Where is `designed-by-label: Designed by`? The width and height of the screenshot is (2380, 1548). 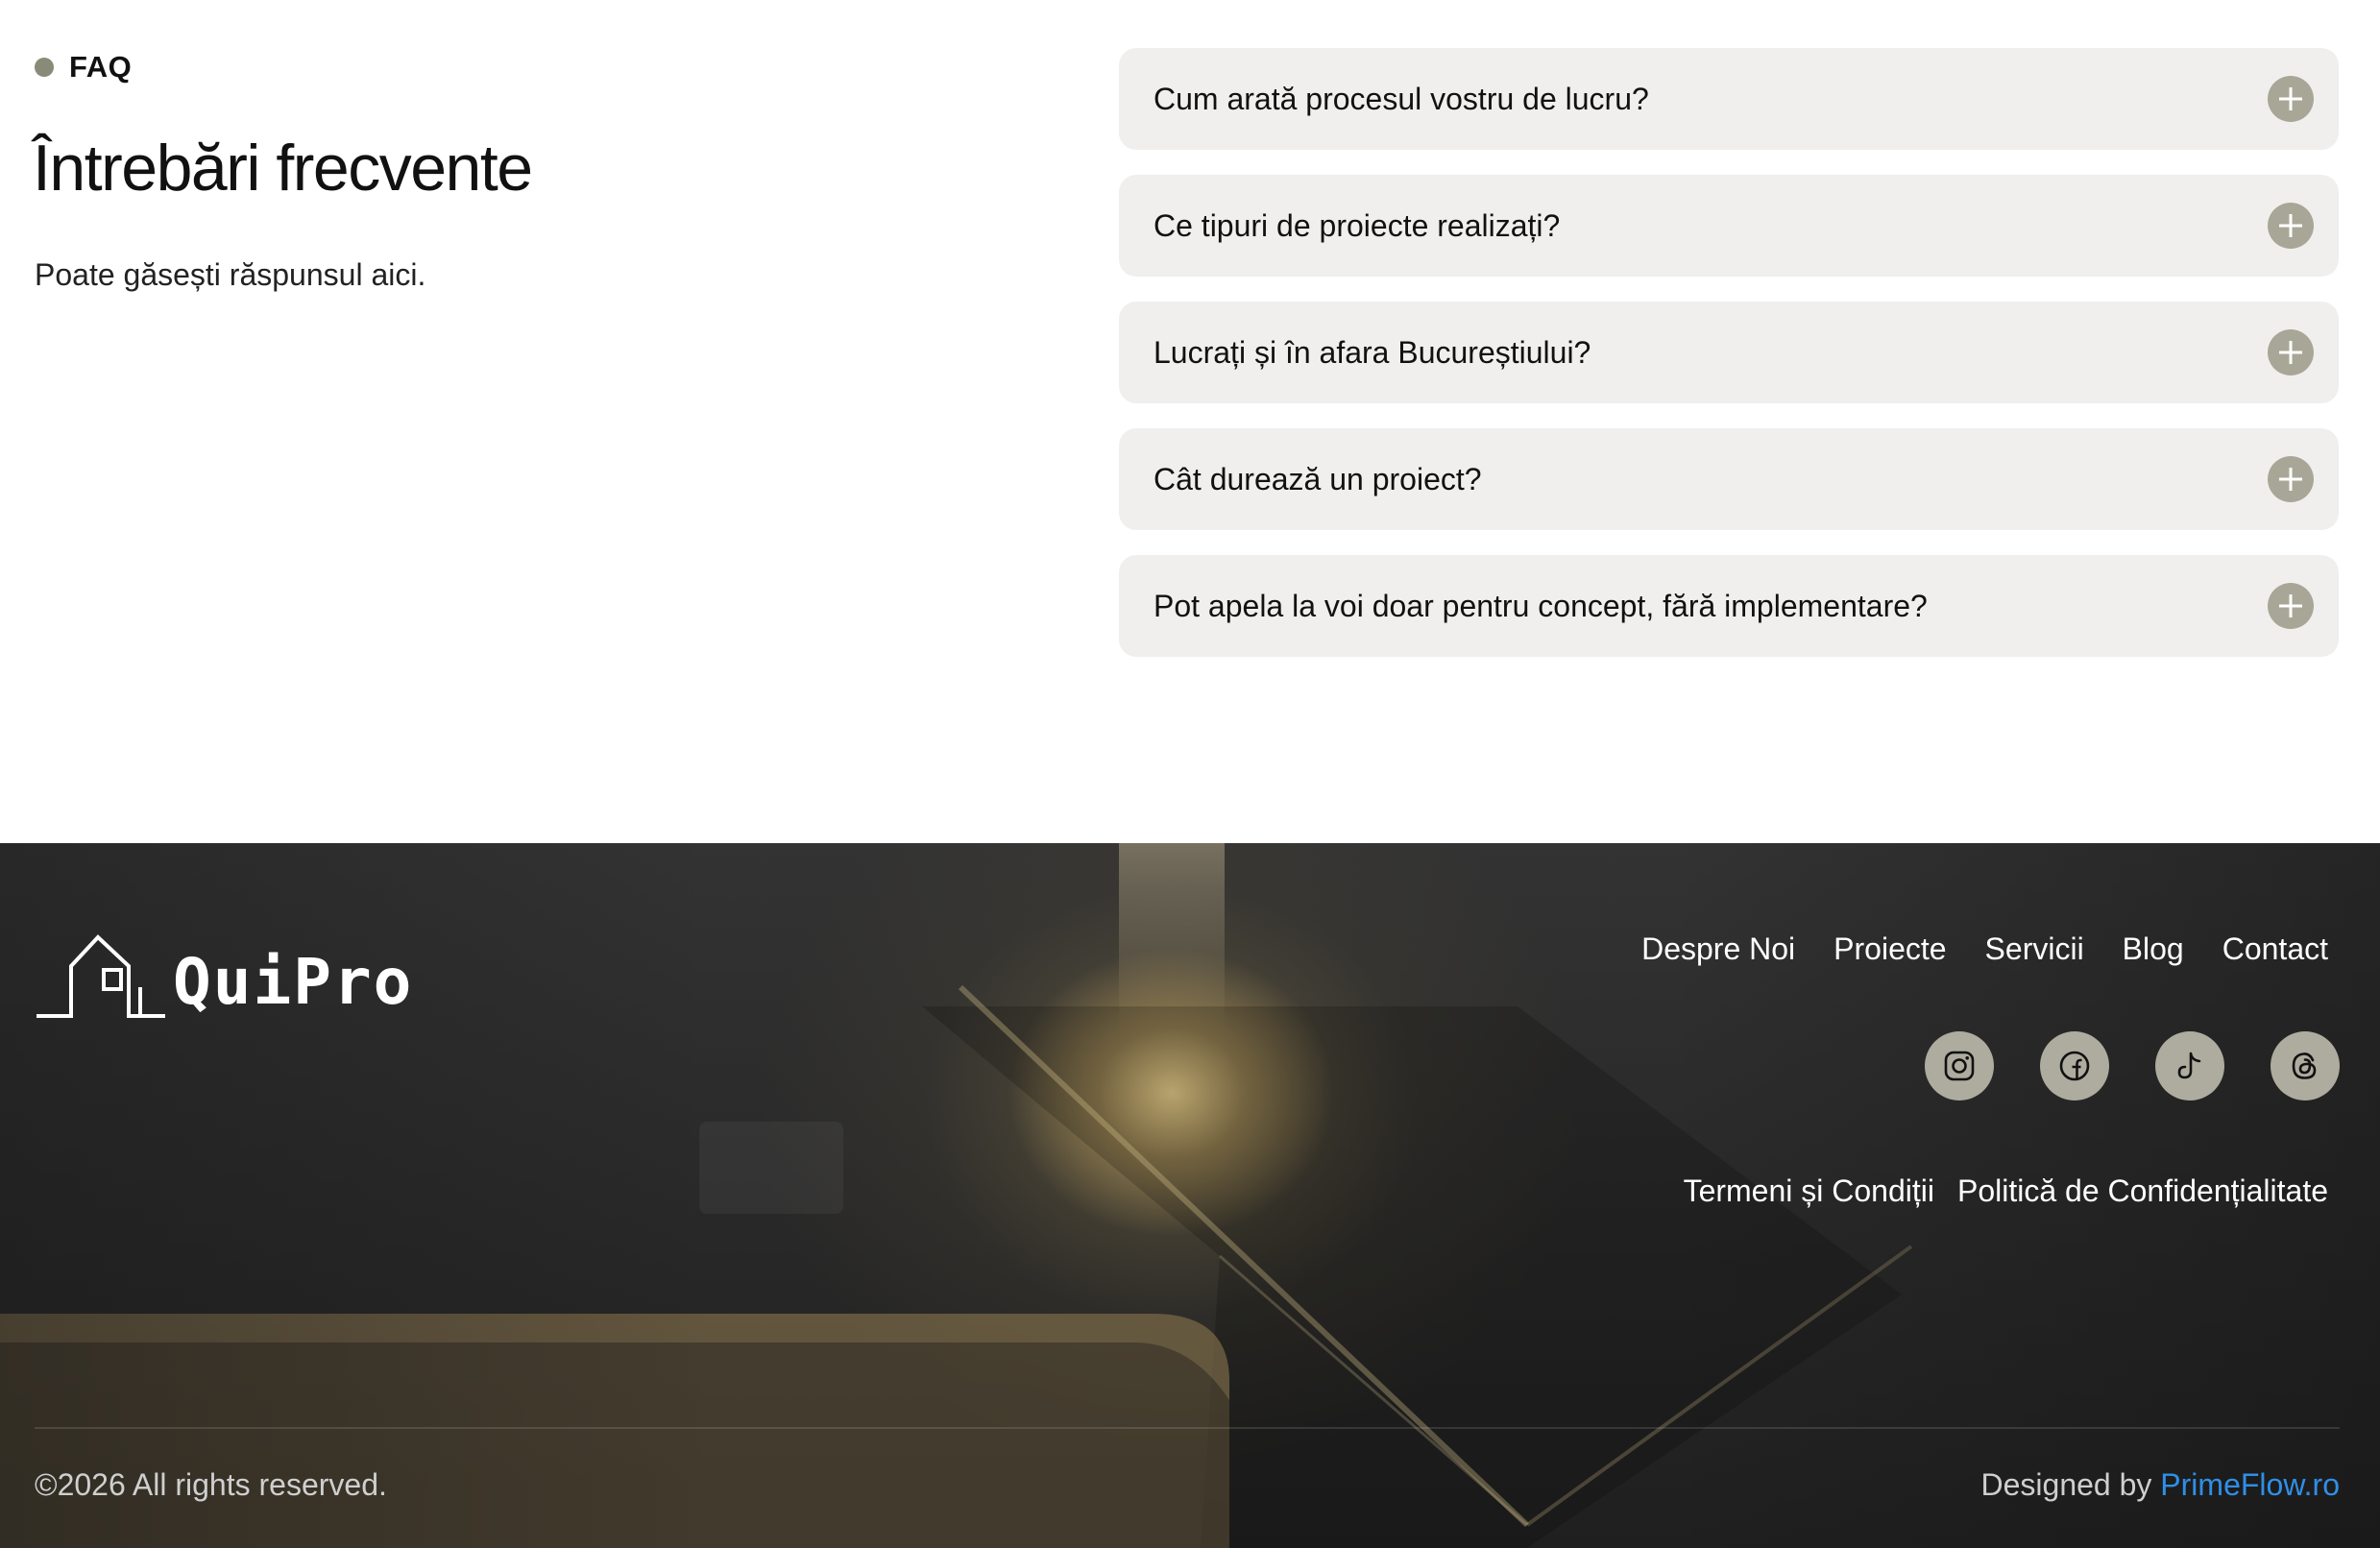
designed-by-label: Designed by is located at coordinates (2066, 1484).